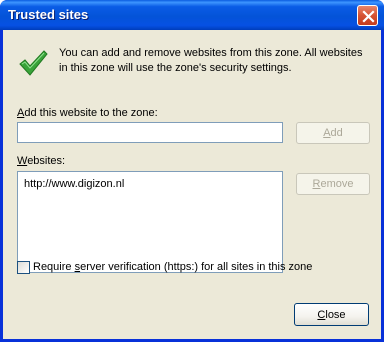 This screenshot has height=342, width=384. What do you see at coordinates (331, 314) in the screenshot?
I see `close-button: Close` at bounding box center [331, 314].